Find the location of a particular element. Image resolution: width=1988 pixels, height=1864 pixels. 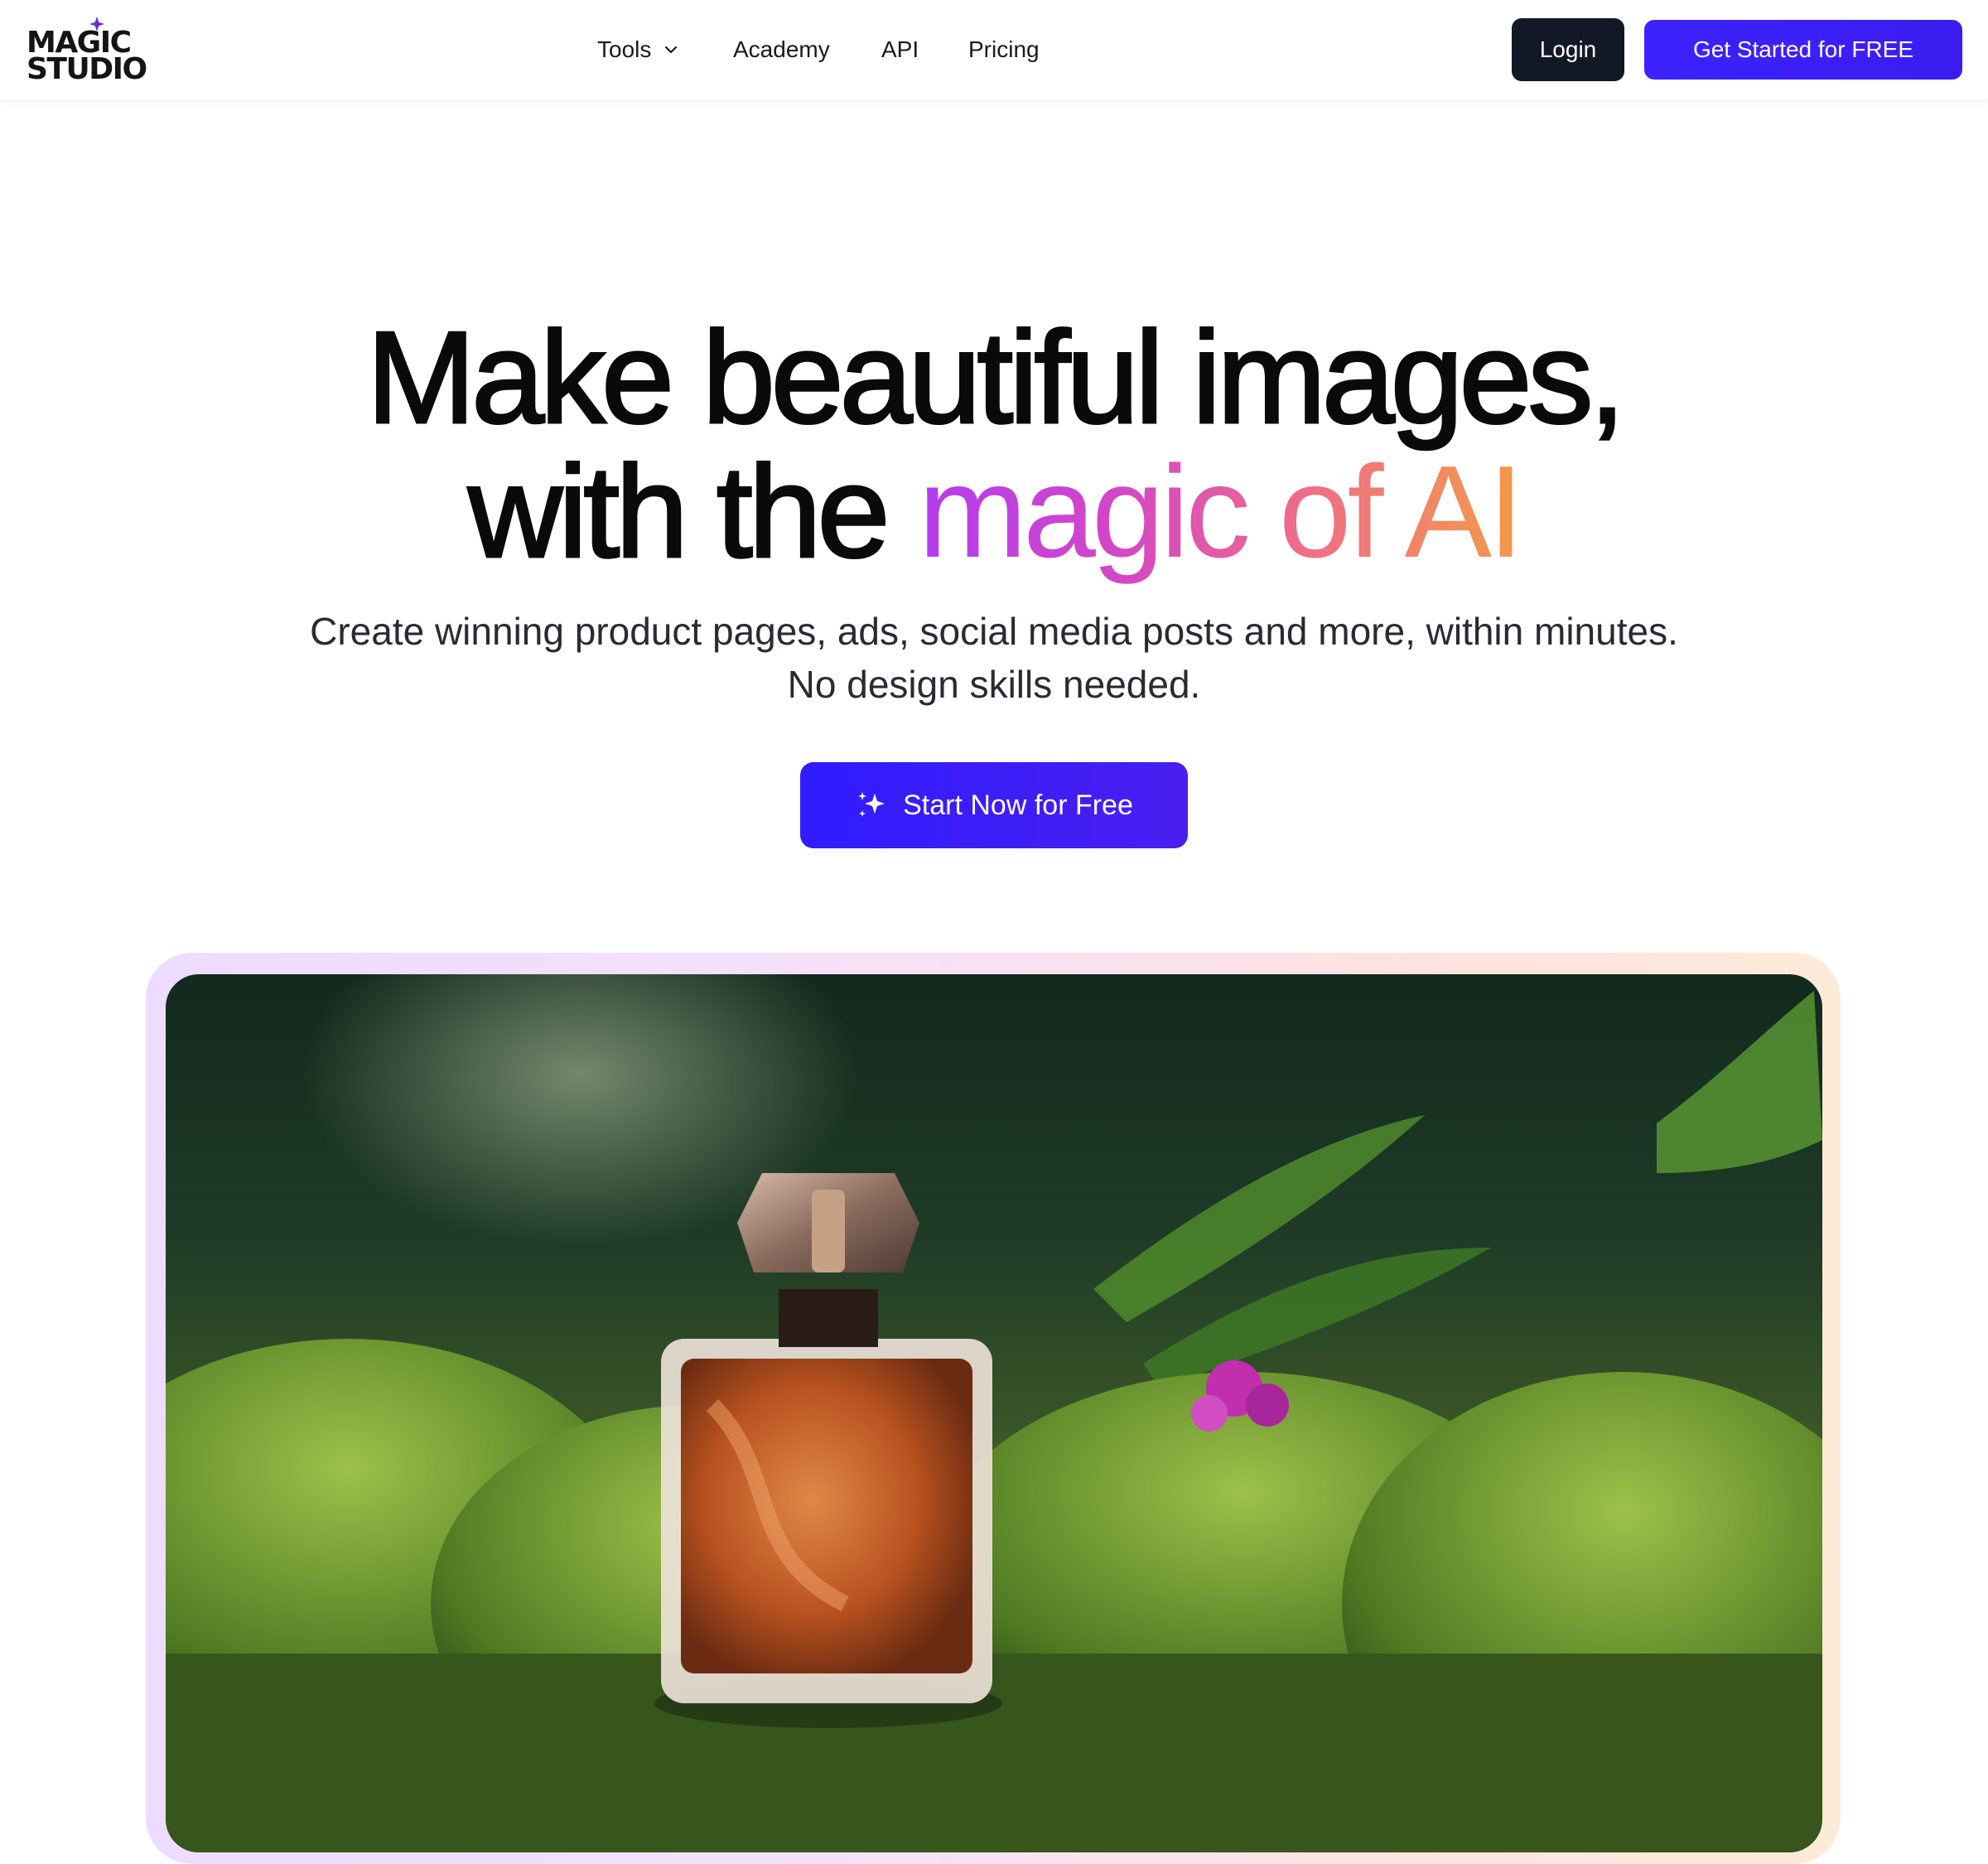

nav-academy-link: Academy is located at coordinates (781, 50).